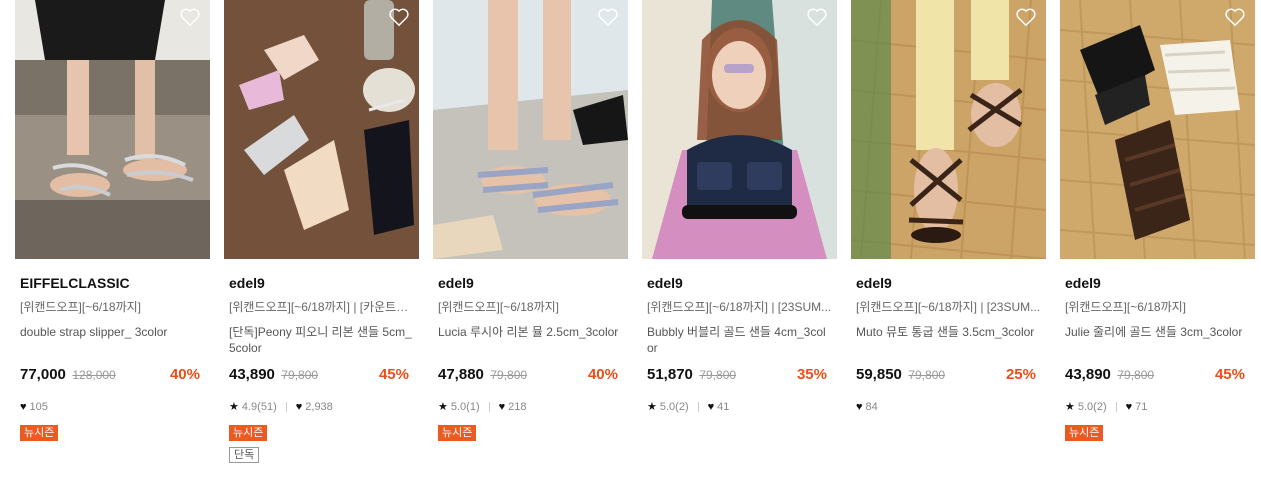  I want to click on product-meta: ♥ 105, so click(112, 407).